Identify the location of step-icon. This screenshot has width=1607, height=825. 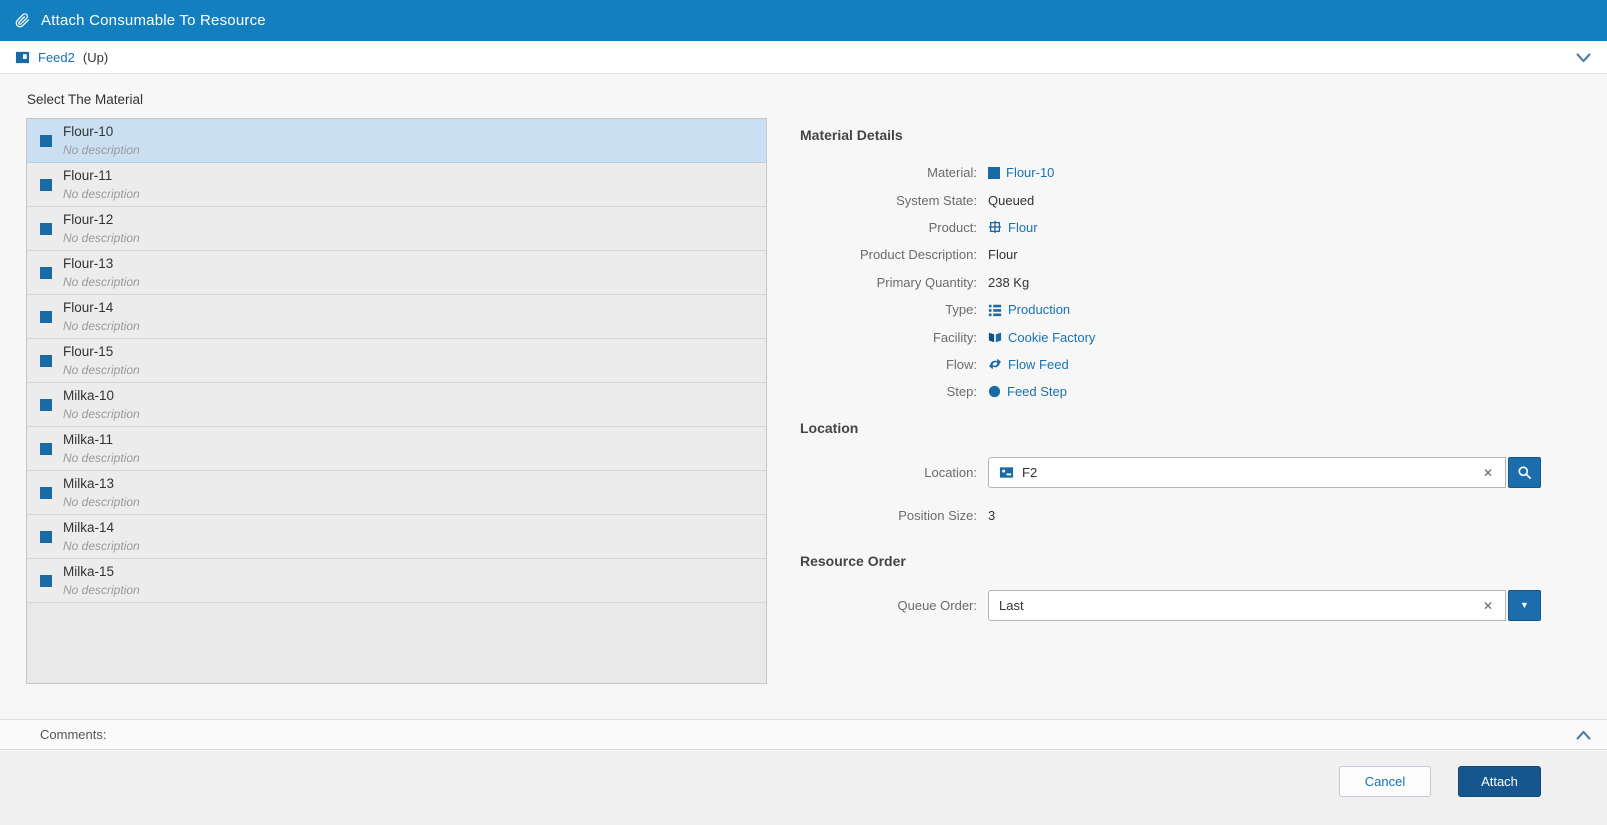
(994, 391).